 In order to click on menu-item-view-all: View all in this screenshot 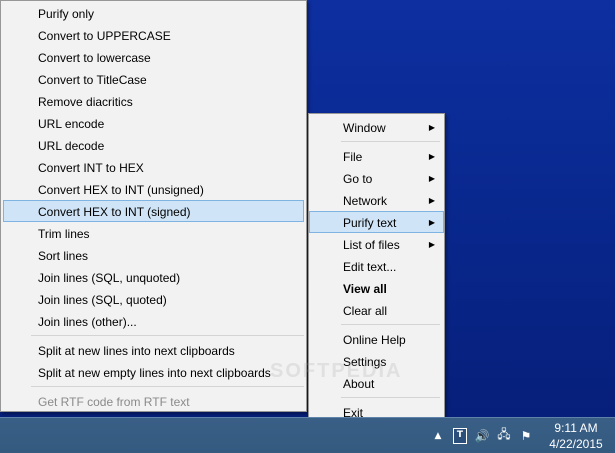, I will do `click(376, 288)`.